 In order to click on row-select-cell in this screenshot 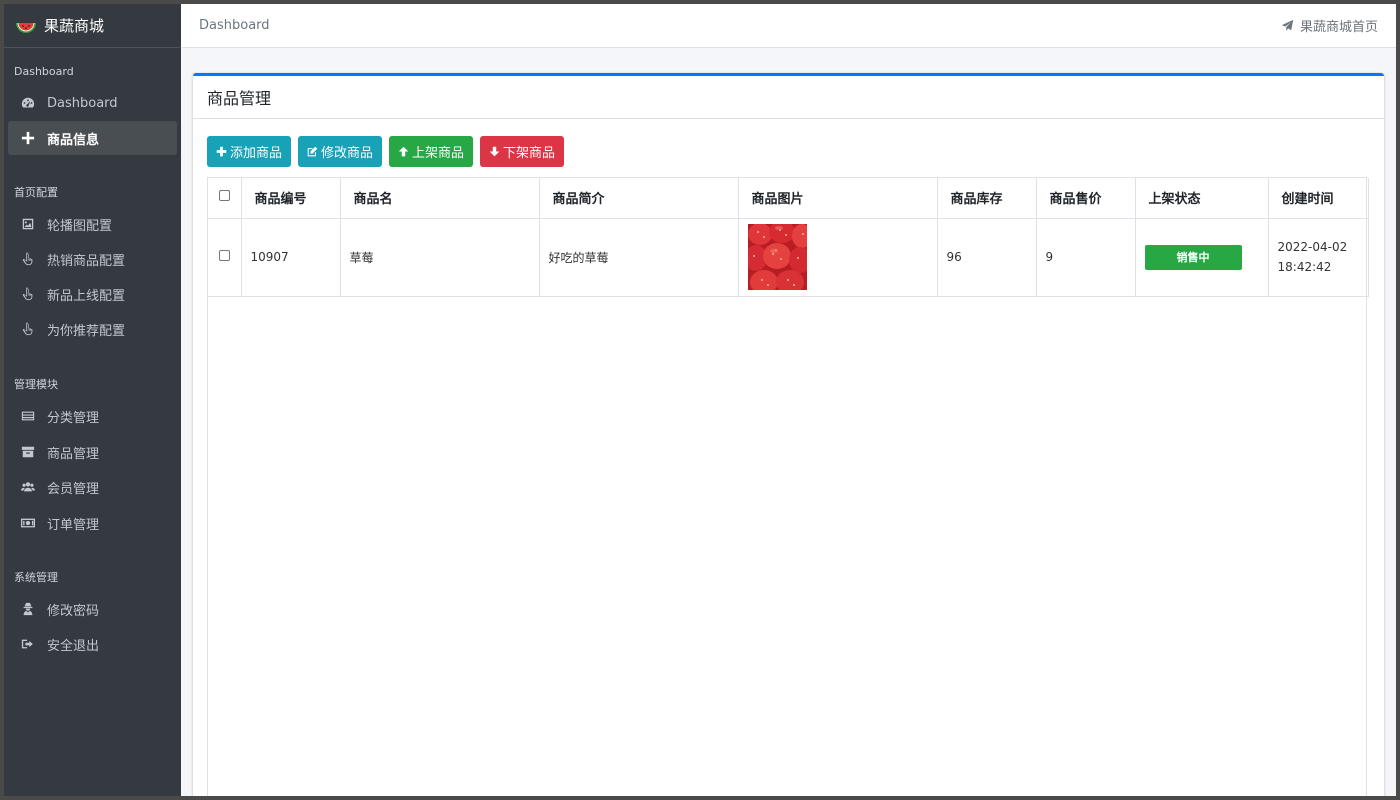, I will do `click(225, 257)`.